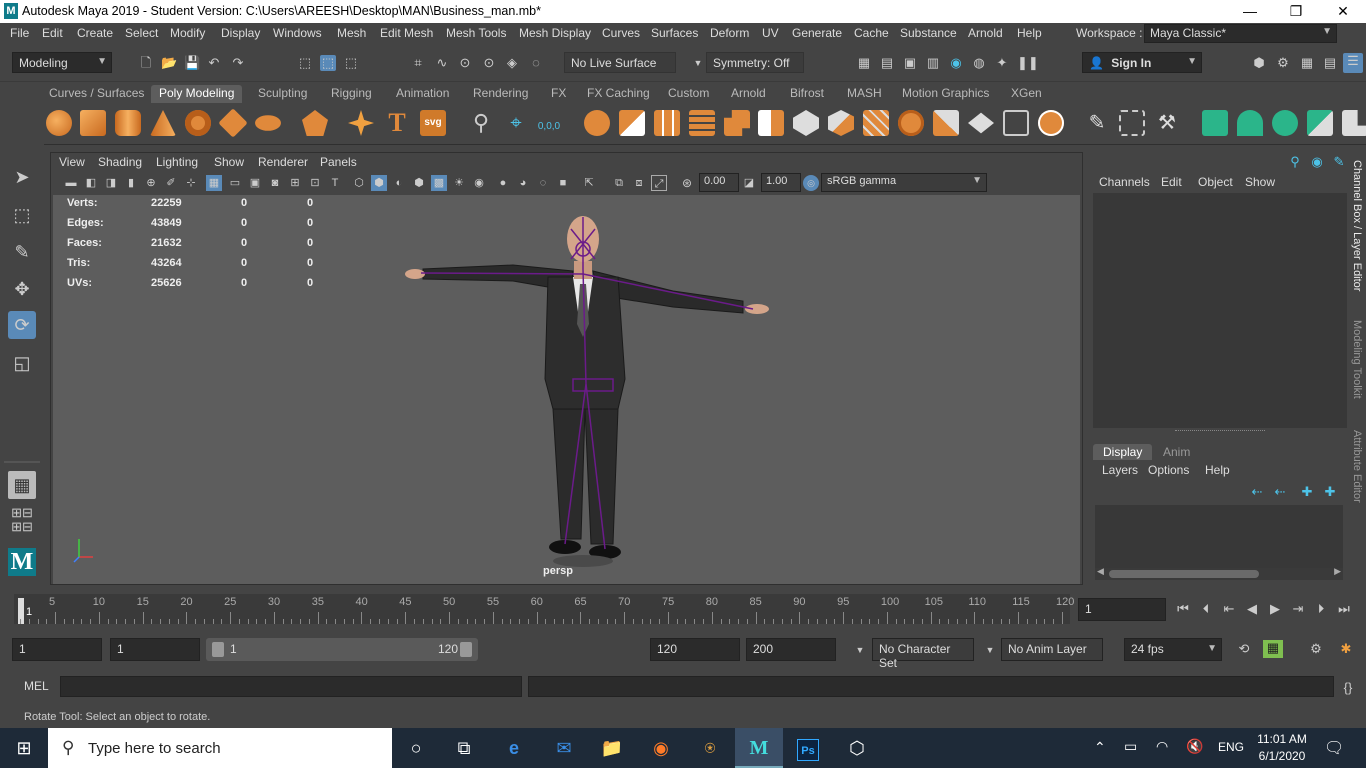 Image resolution: width=1366 pixels, height=768 pixels. Describe the element at coordinates (466, 649) in the screenshot. I see `range-end-handle` at that location.